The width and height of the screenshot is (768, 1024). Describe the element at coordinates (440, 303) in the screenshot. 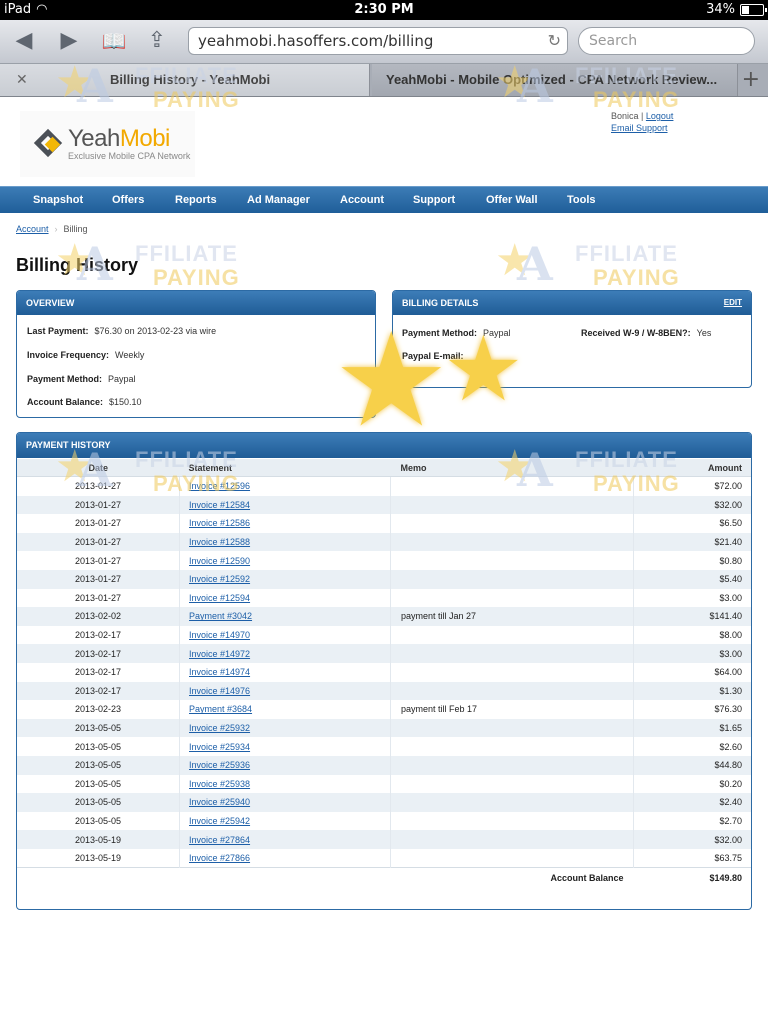

I see `billing-details-title: BILLING DETAILS` at that location.